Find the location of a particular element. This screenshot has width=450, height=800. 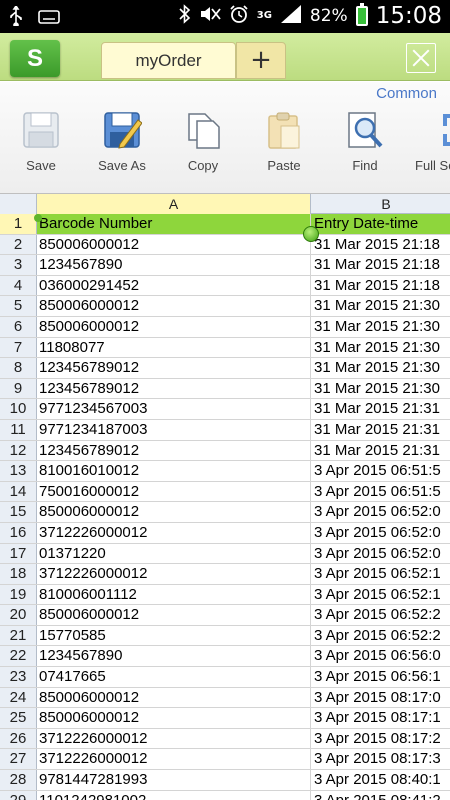

cell-entry-date: 3 Apr 2015 06:56:0 is located at coordinates (380, 656).